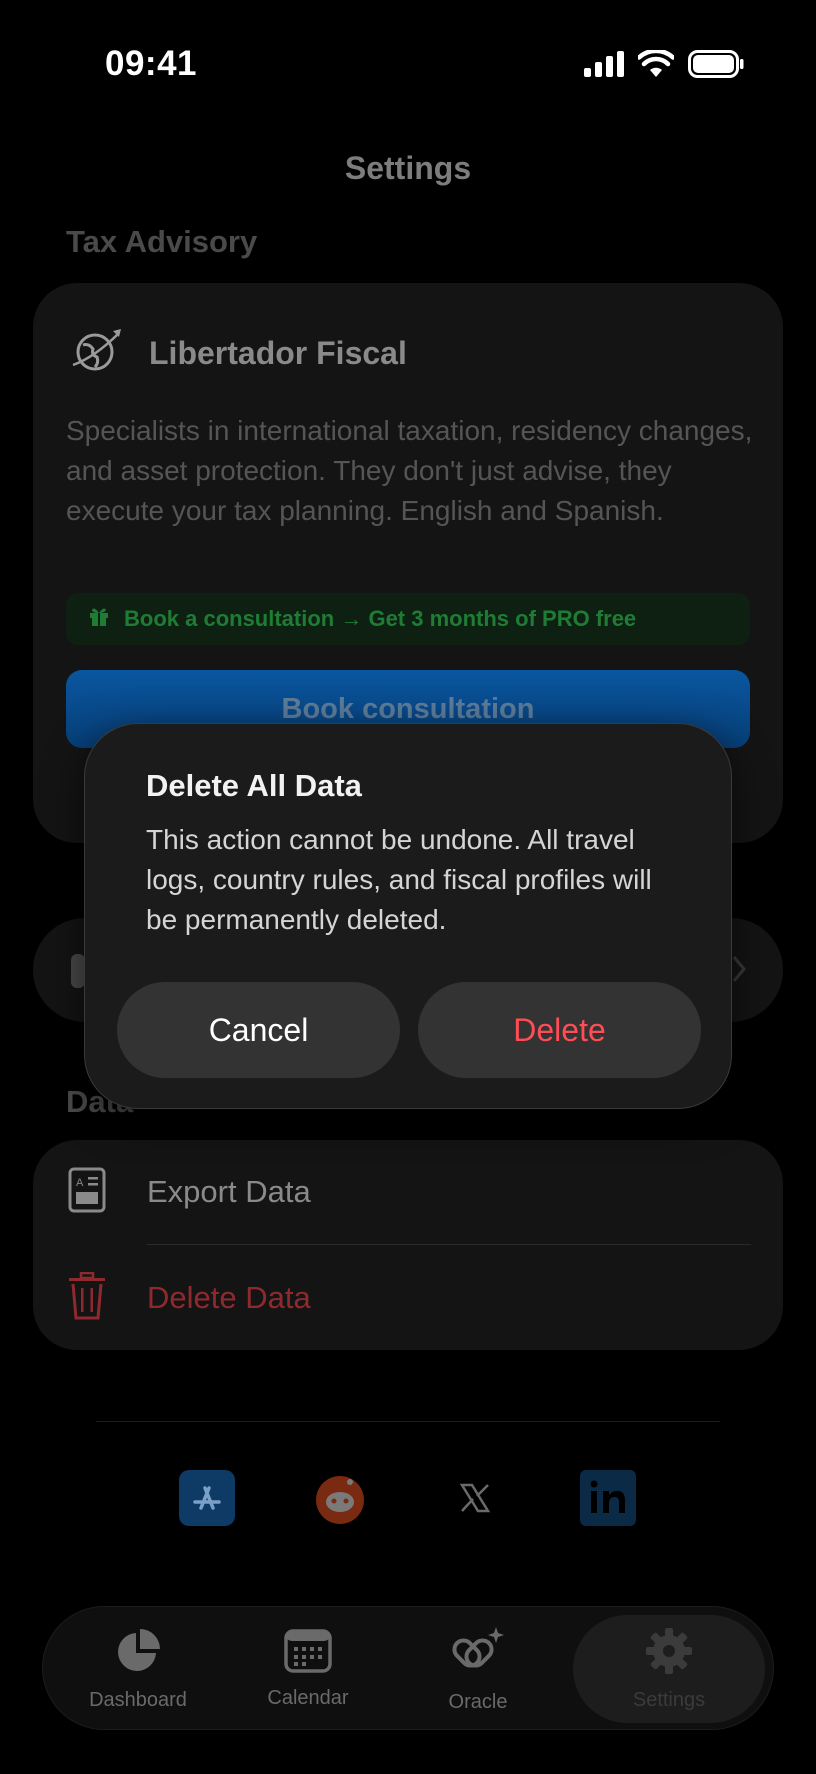  I want to click on data-card: A Export Data Delete Data, so click(408, 1245).